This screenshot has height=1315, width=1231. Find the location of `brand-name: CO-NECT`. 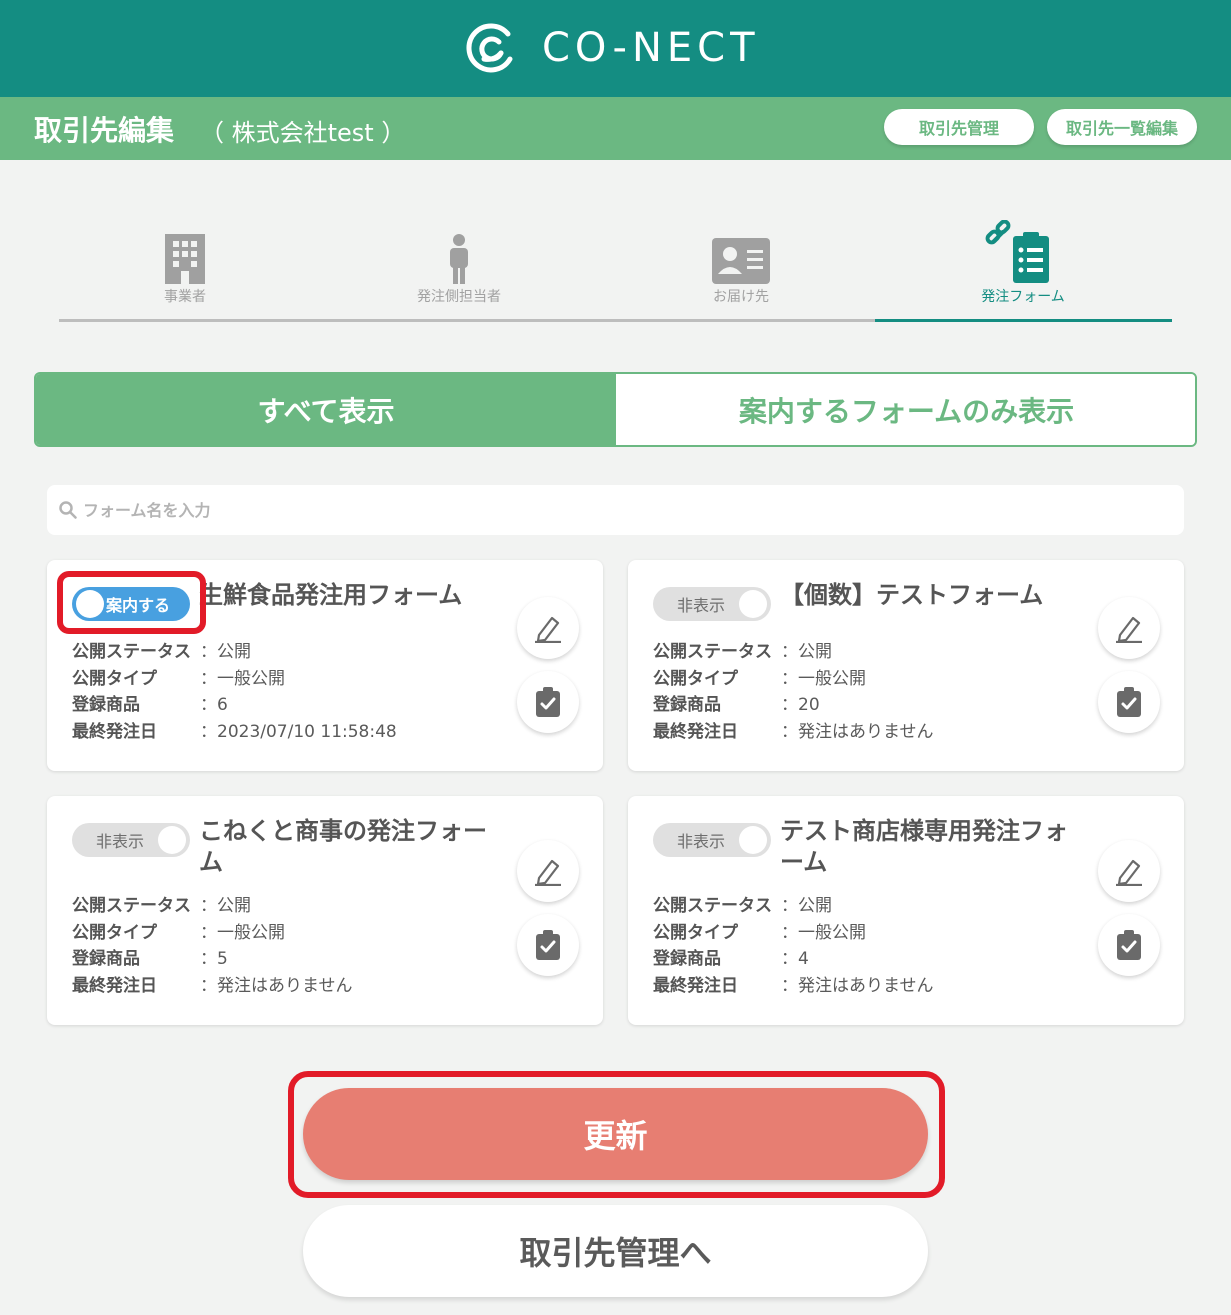

brand-name: CO-NECT is located at coordinates (651, 48).